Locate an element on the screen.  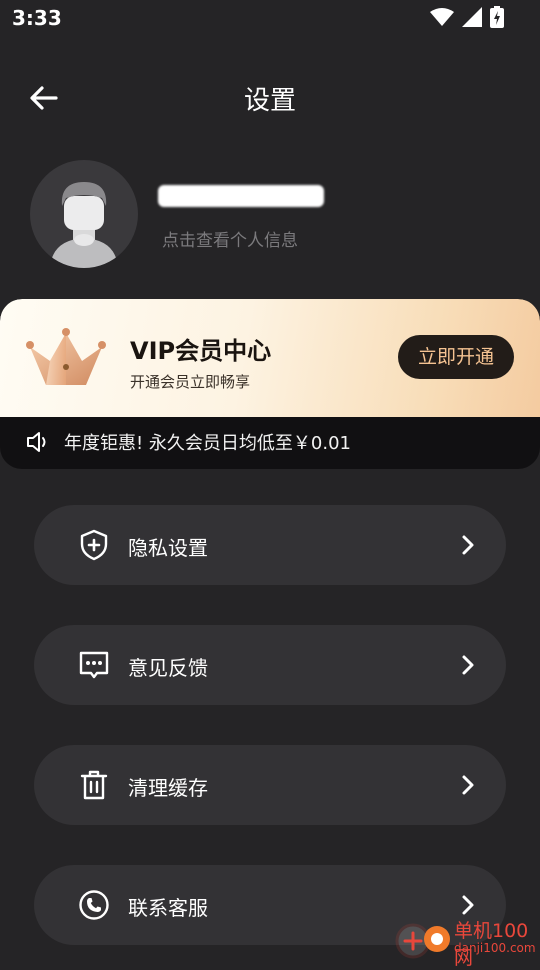
page-title: 设置 is located at coordinates (269, 101).